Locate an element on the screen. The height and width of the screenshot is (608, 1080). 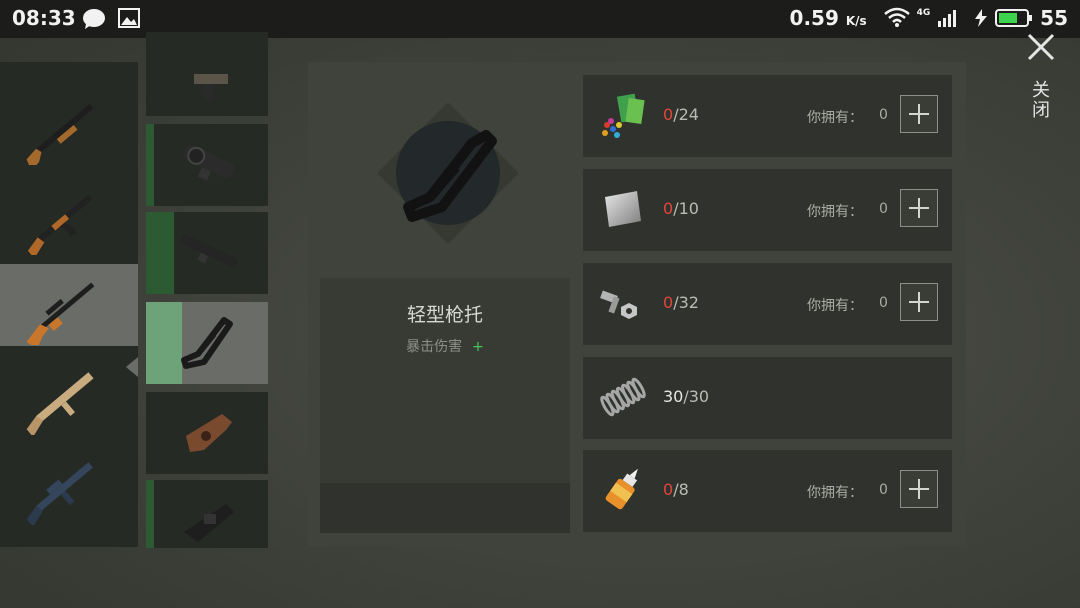
weapon-slot-sniper is located at coordinates (69, 305).